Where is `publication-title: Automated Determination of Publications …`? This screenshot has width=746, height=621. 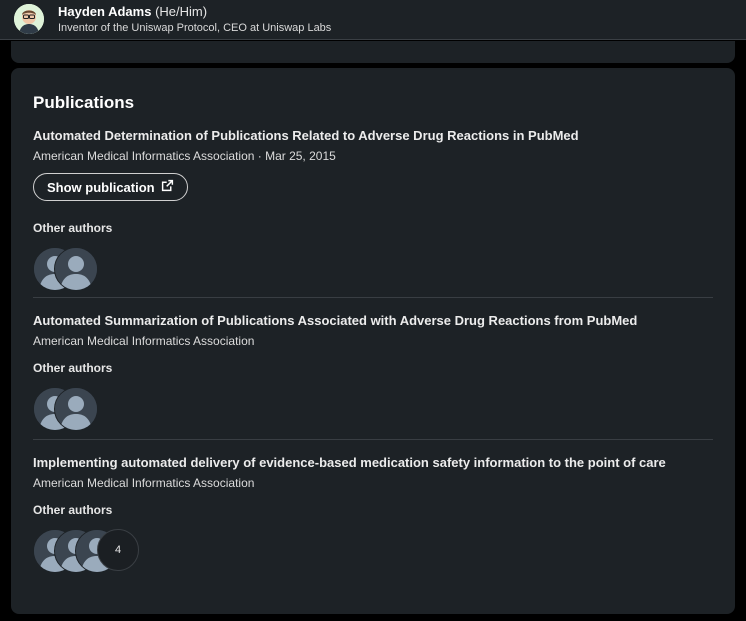
publication-title: Automated Determination of Publications … is located at coordinates (373, 135).